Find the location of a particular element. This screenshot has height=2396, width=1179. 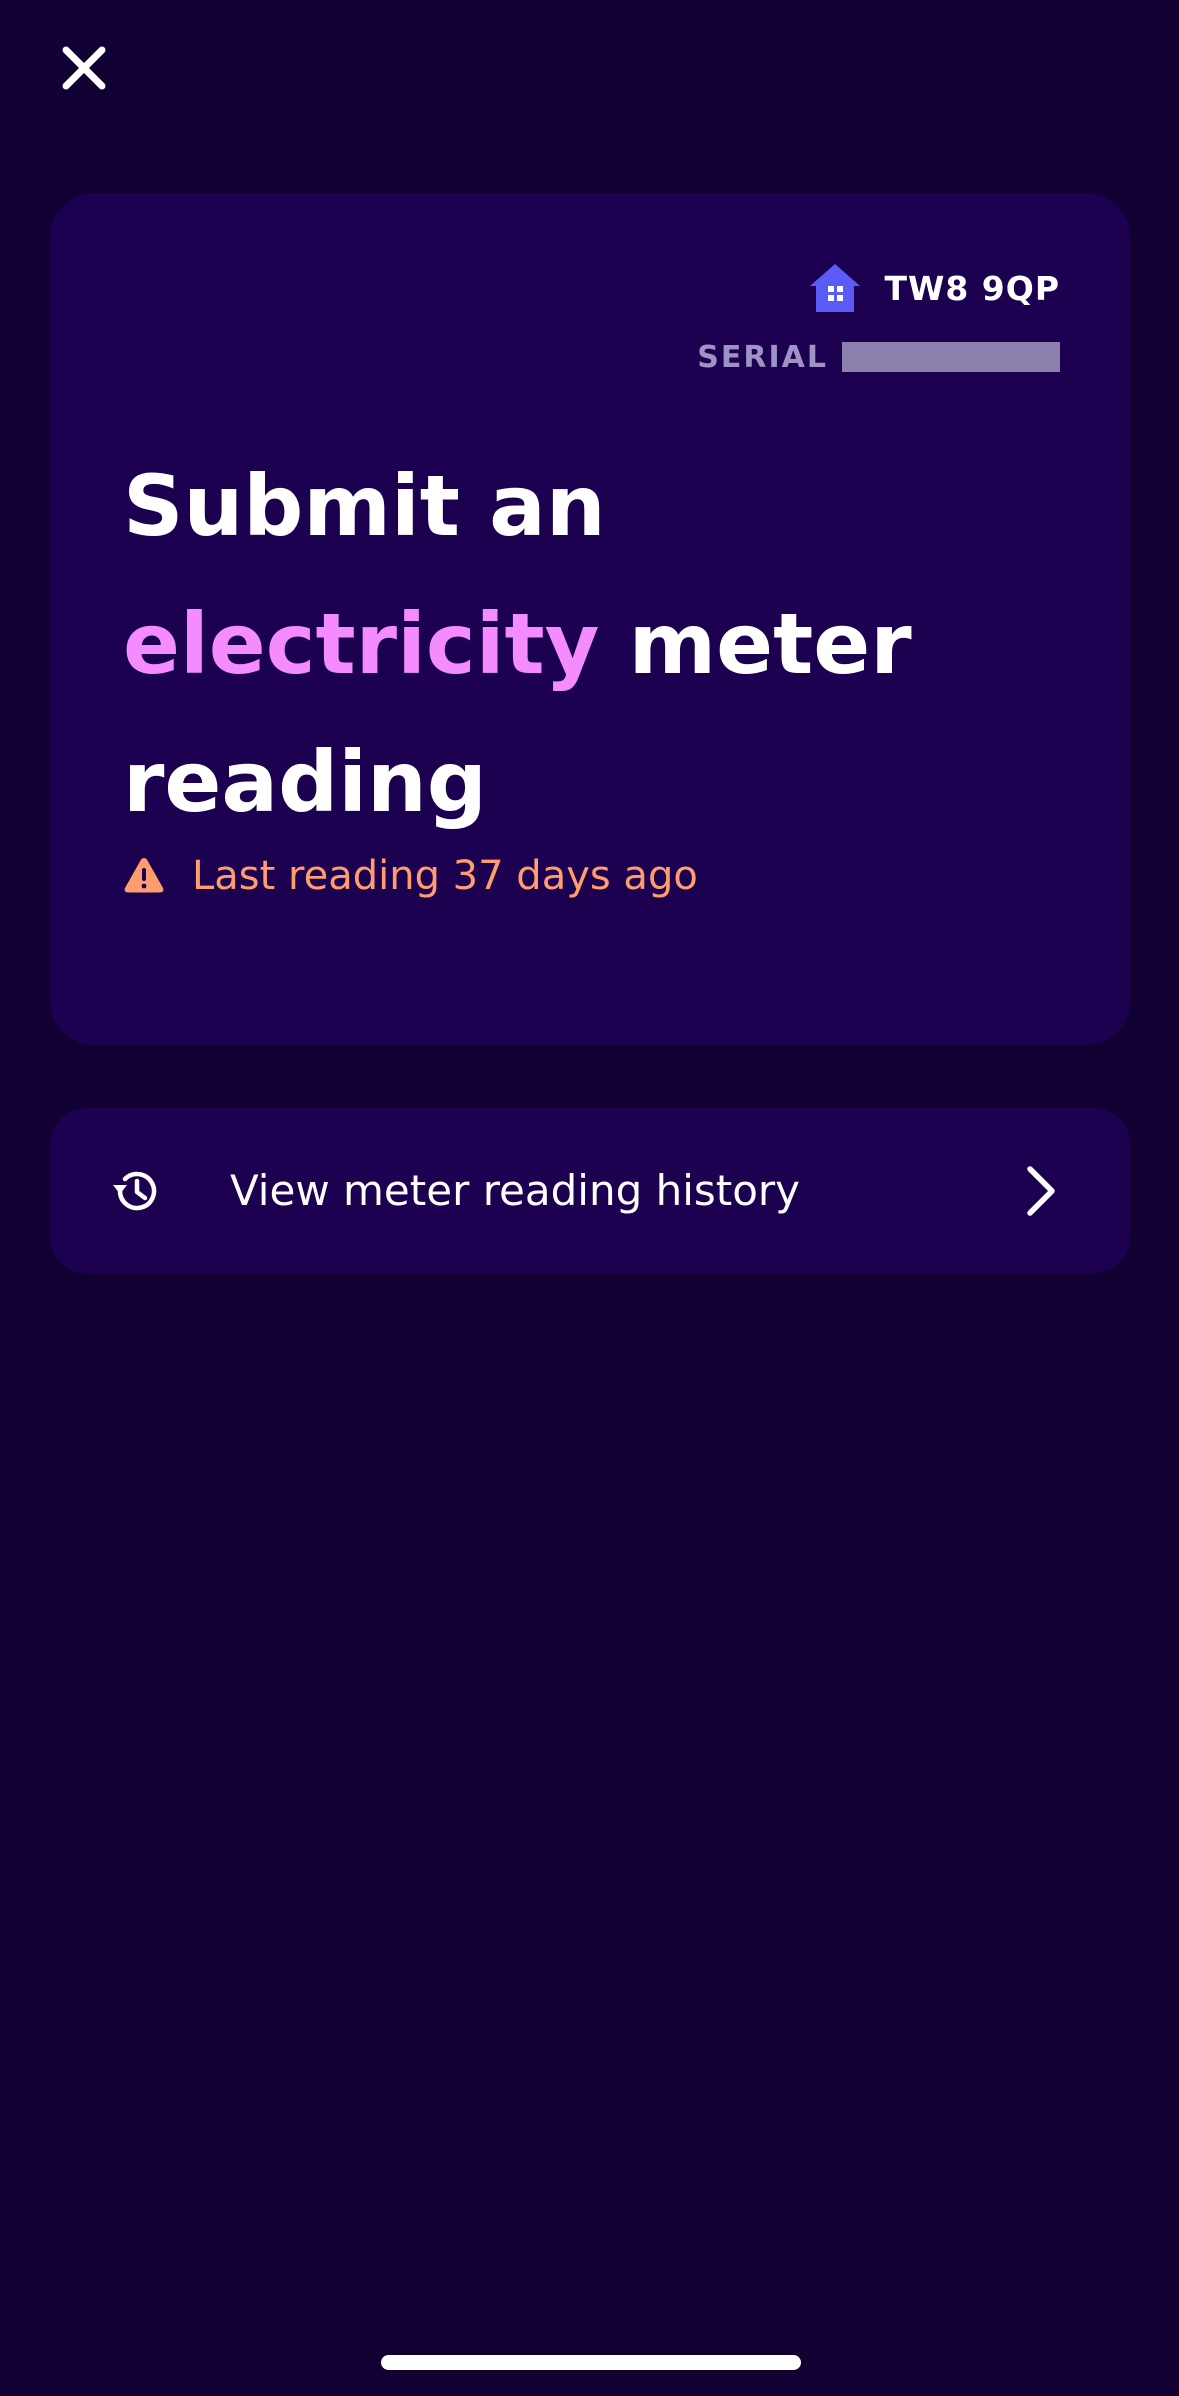

view-history-button: View meter reading history is located at coordinates (590, 1190).